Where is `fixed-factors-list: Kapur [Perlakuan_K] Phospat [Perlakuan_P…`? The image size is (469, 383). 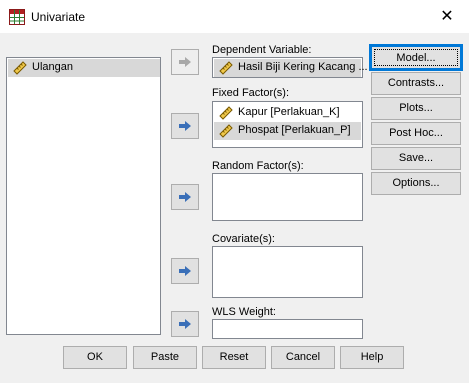 fixed-factors-list: Kapur [Perlakuan_K] Phospat [Perlakuan_P… is located at coordinates (287, 124).